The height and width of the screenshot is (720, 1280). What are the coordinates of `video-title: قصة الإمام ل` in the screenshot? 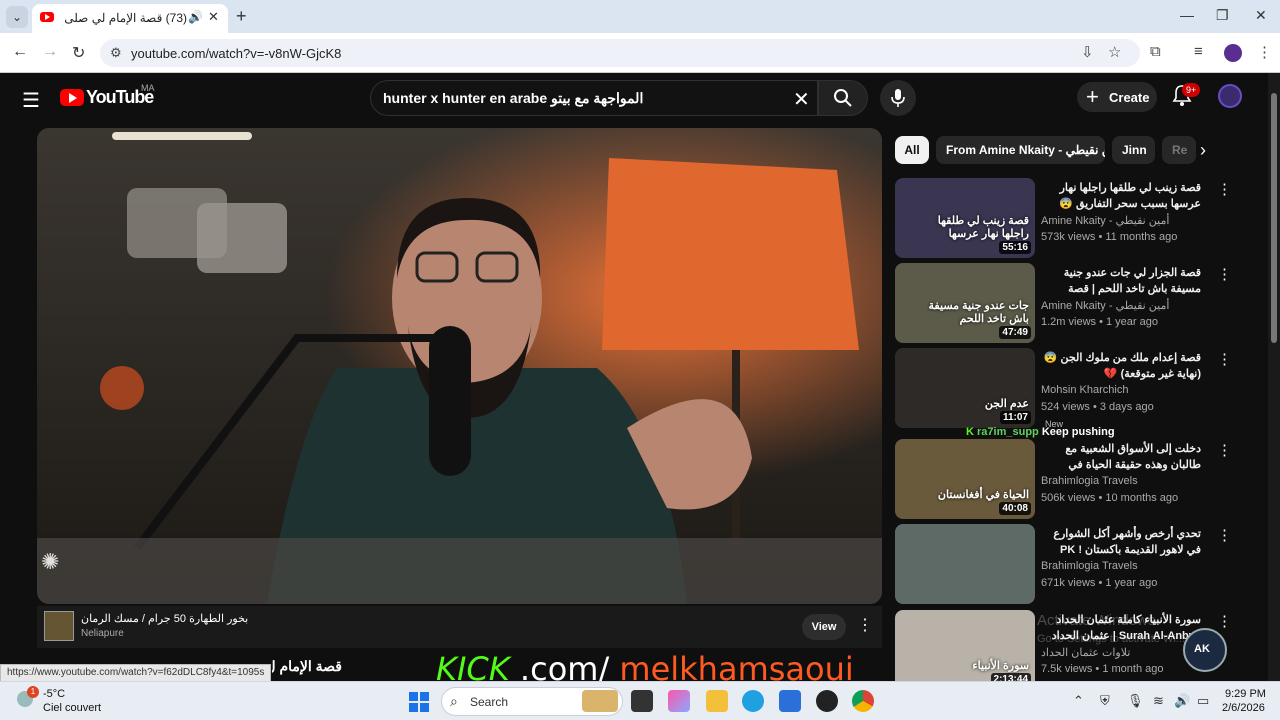 It's located at (307, 666).